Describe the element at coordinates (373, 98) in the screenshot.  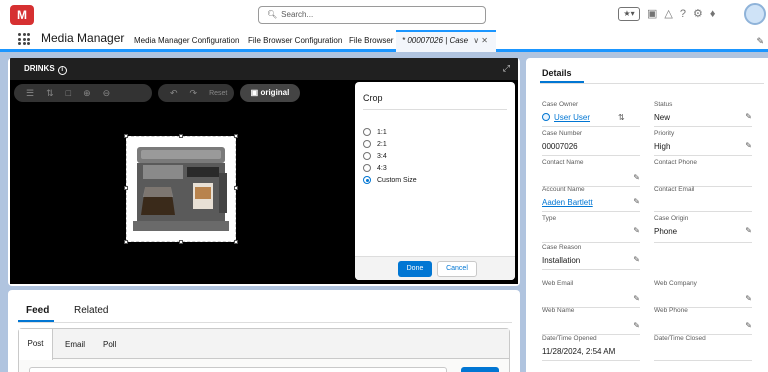
I see `crop-heading: Crop` at that location.